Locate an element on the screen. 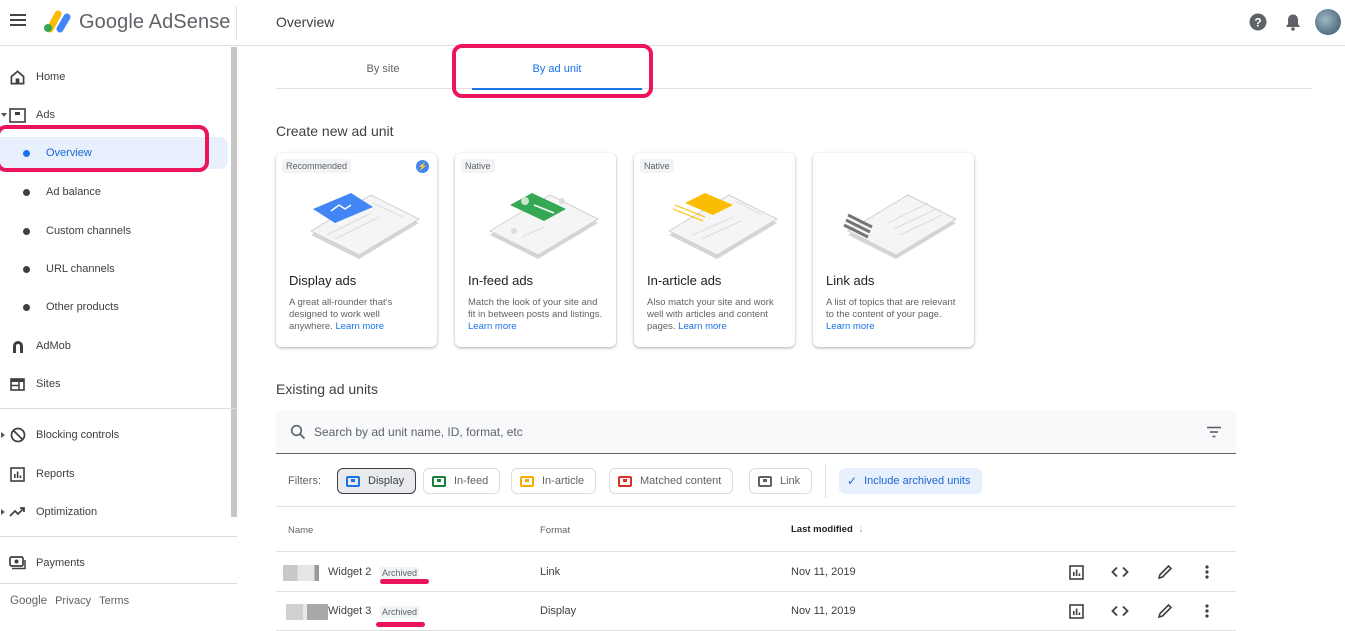 The image size is (1345, 631). notifications-bell-icon is located at coordinates (1293, 22).